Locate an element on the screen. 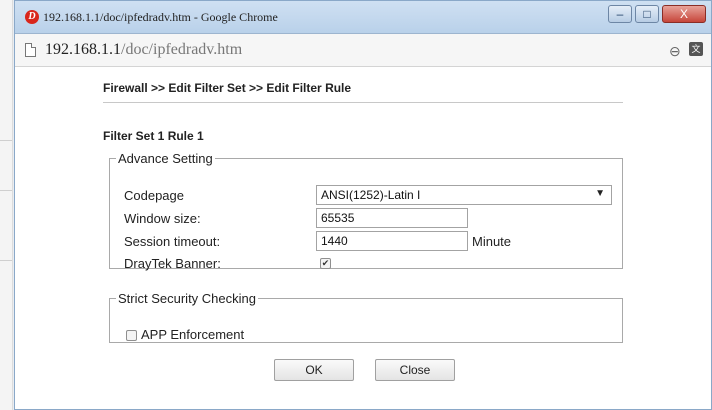  close-window-button: X is located at coordinates (684, 14).